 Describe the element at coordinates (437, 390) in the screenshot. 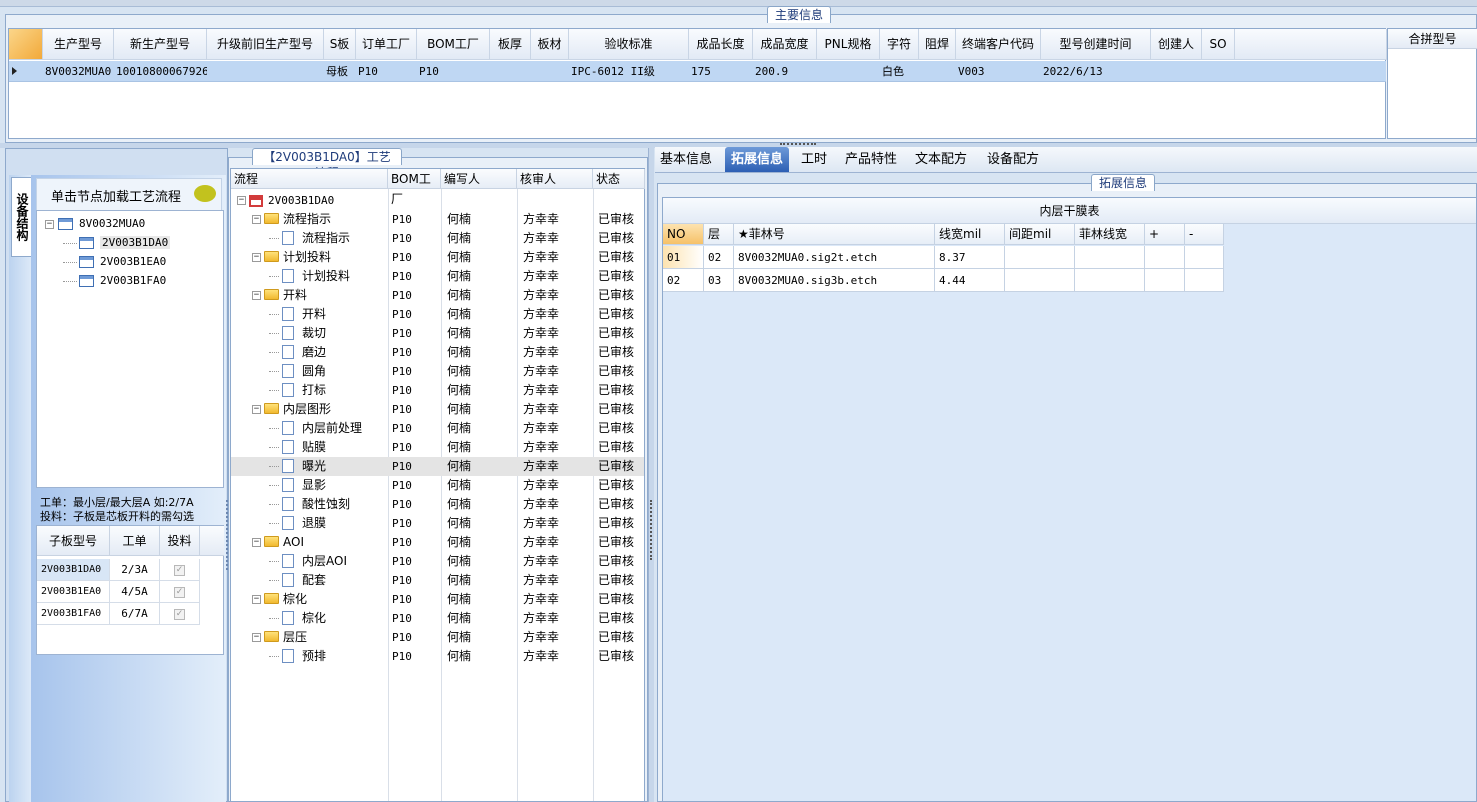

I see `process-row: 打标 P10 何楠 方幸幸 已审核` at that location.